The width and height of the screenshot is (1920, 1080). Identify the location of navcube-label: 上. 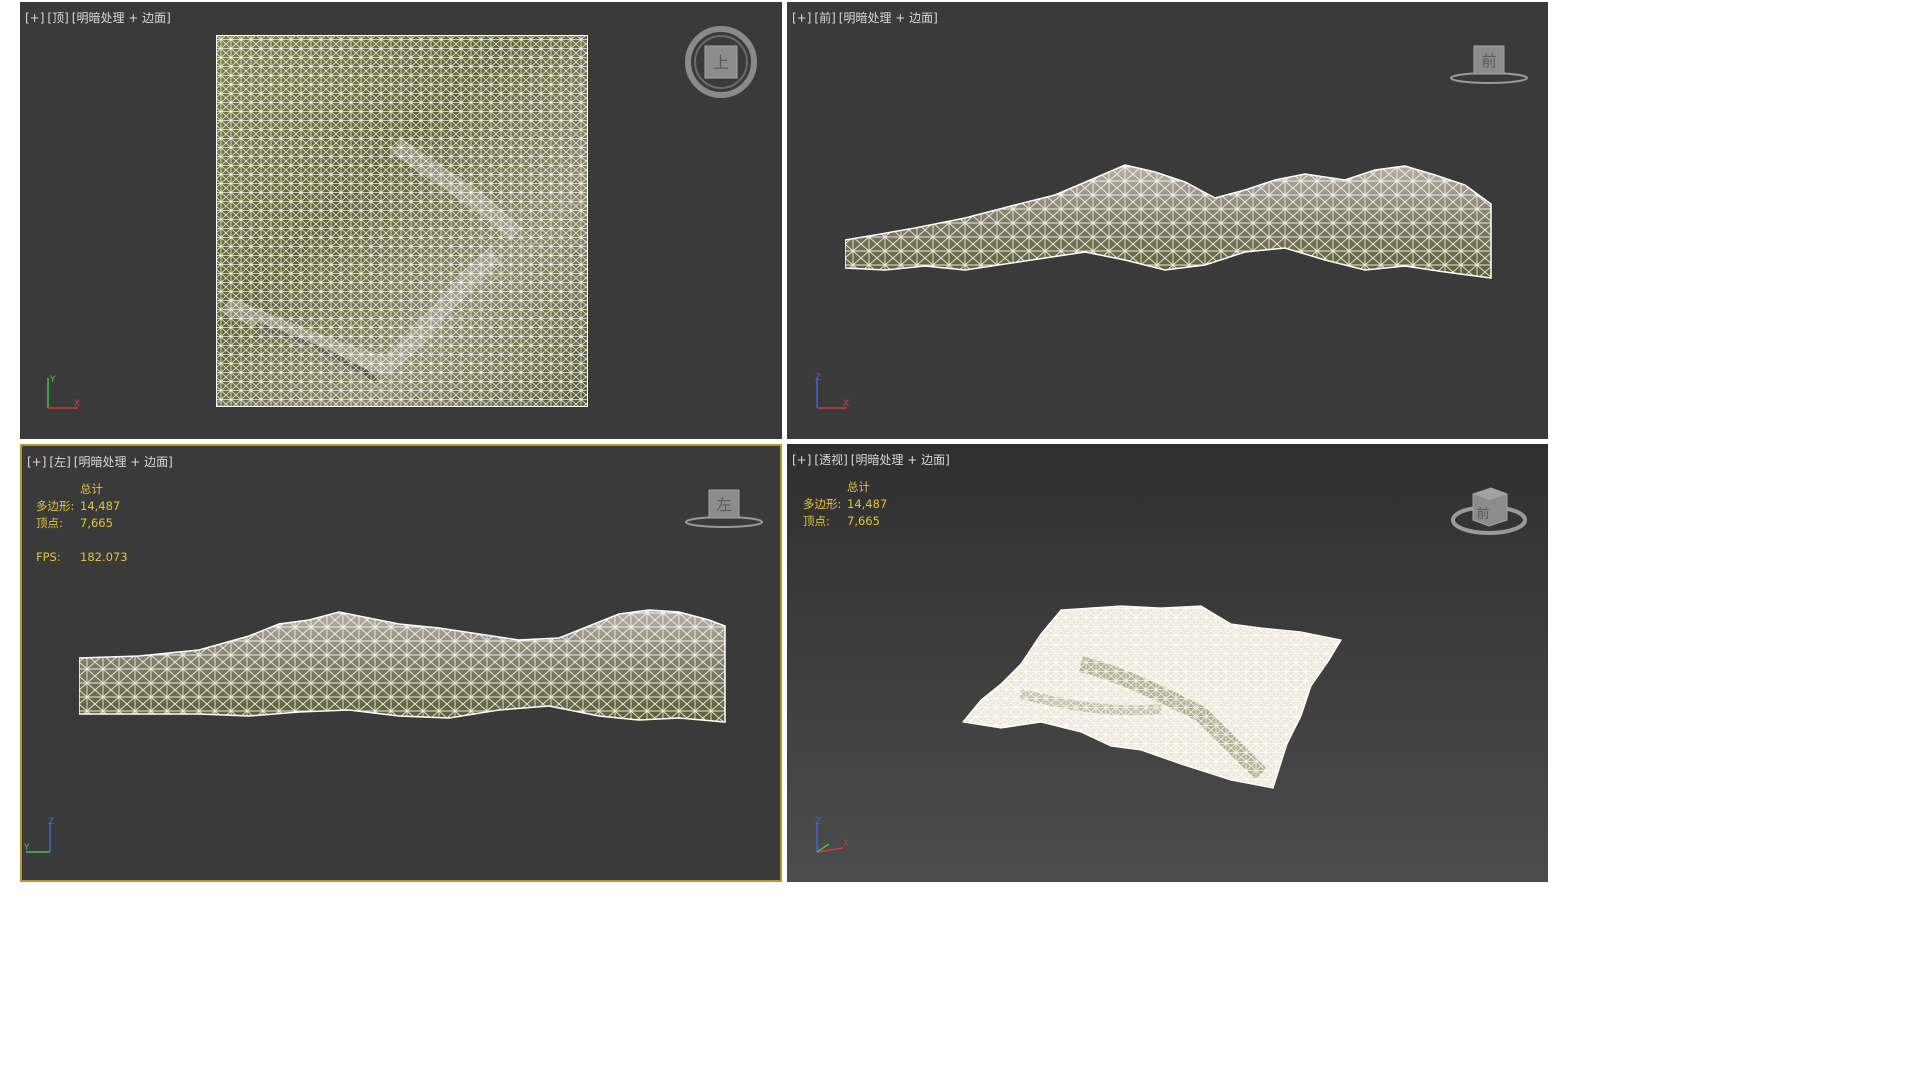
(721, 62).